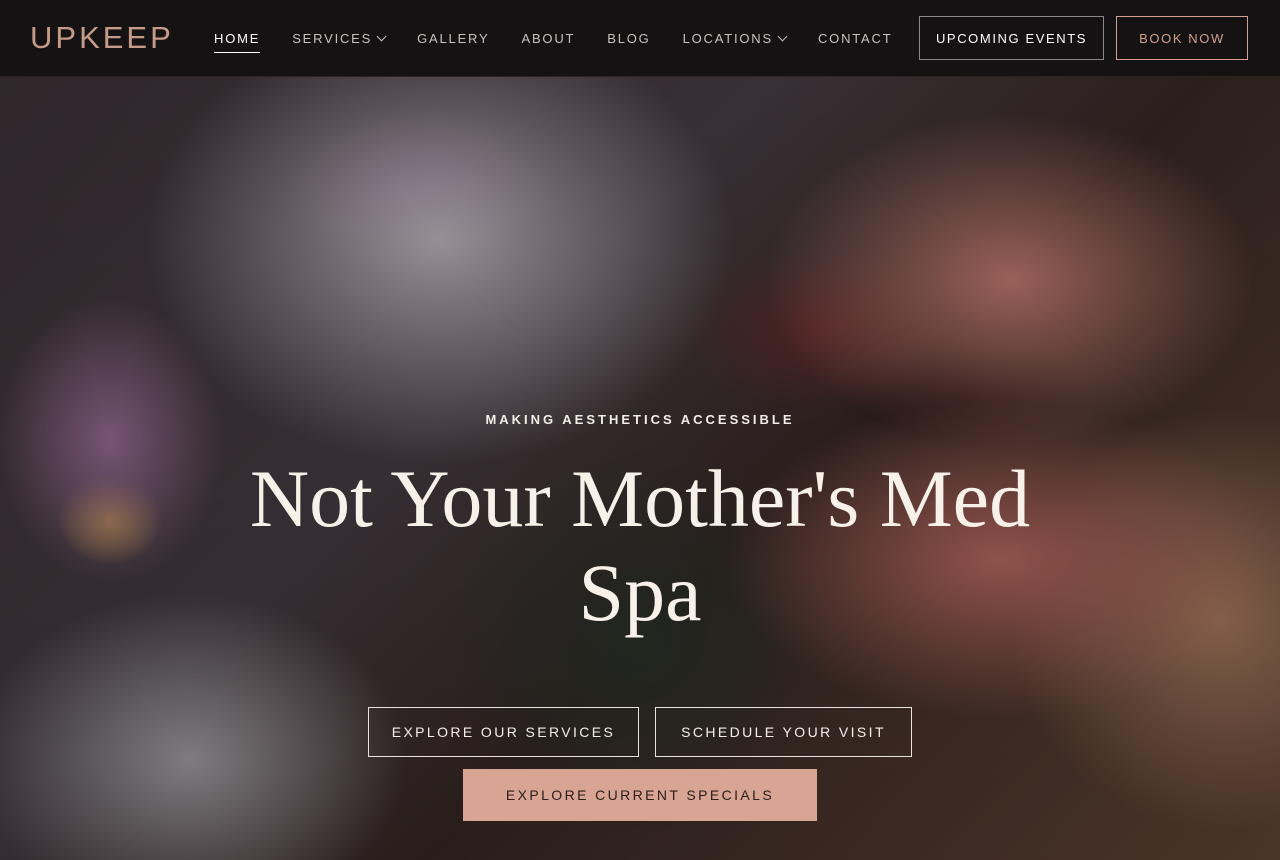  What do you see at coordinates (640, 419) in the screenshot?
I see `hero-eyebrow: MAKING AESTHETICS ACCESSIBLE` at bounding box center [640, 419].